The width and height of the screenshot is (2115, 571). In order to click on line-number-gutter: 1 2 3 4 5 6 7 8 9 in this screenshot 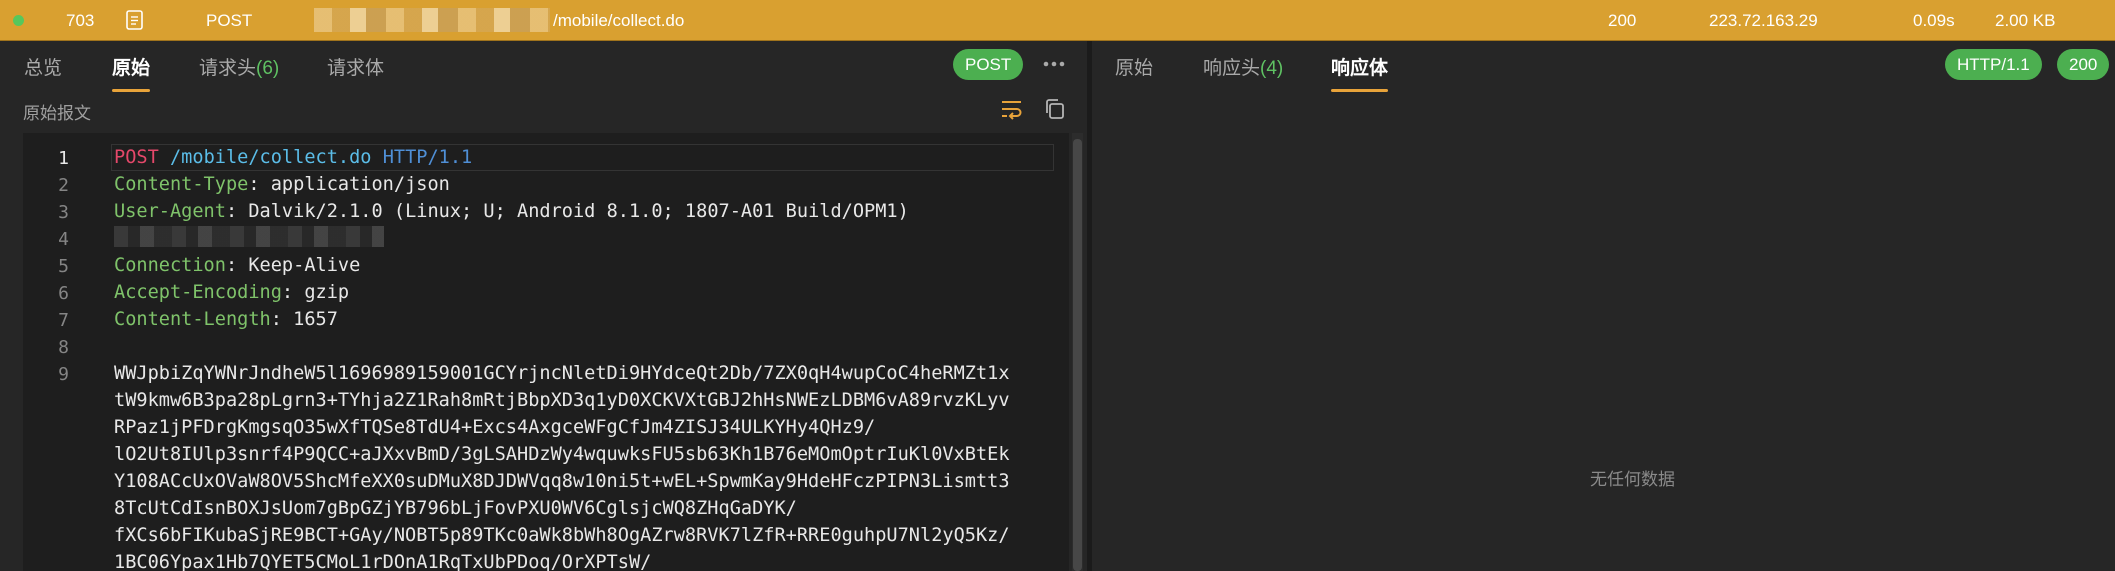, I will do `click(67, 352)`.